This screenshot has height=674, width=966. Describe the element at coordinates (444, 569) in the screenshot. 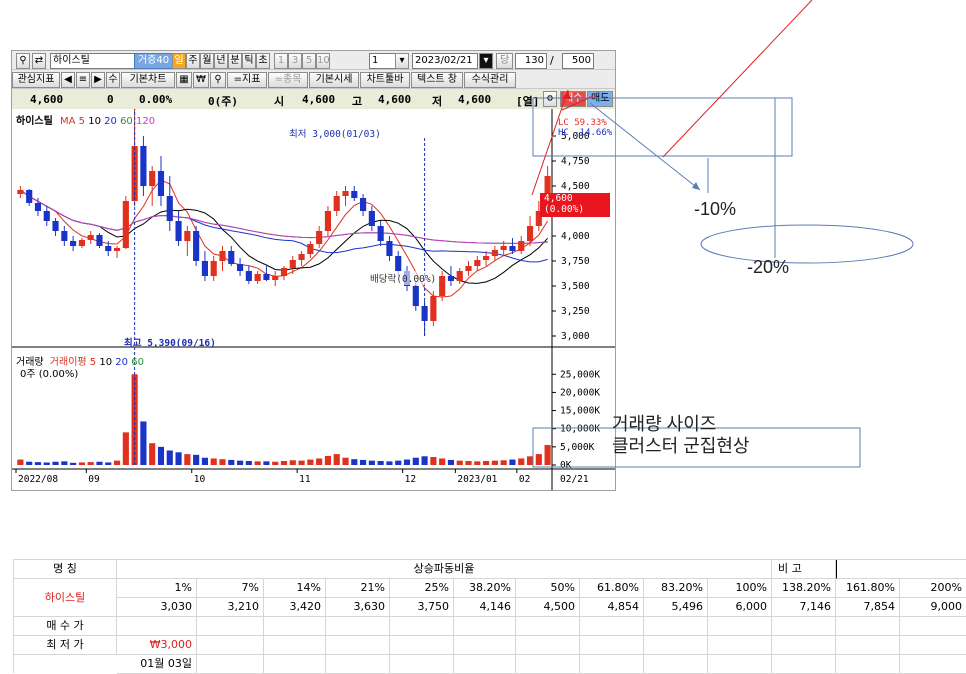

I see `header-ratio-cell: 상승파동비율` at that location.